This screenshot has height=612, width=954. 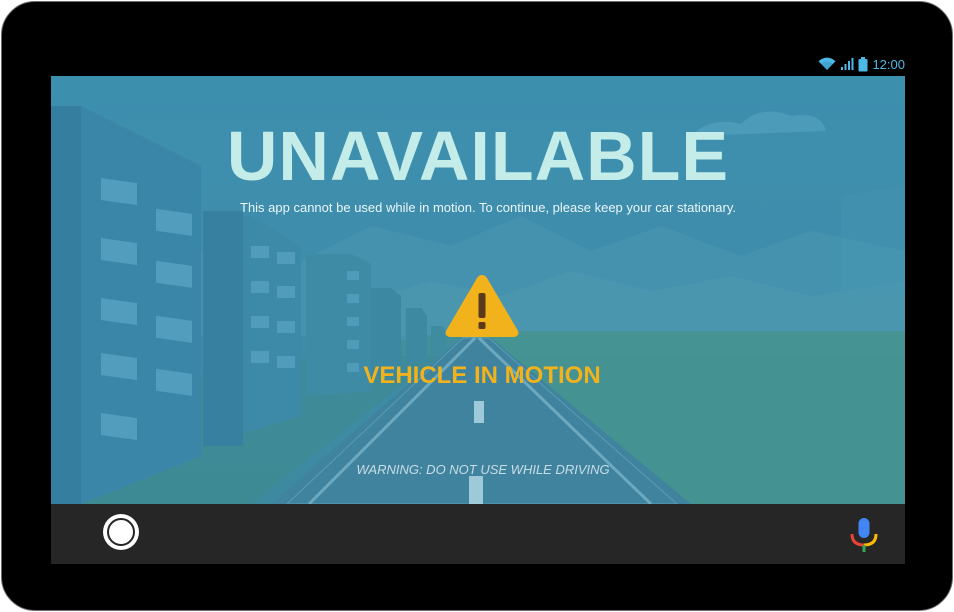 I want to click on battery-icon, so click(x=863, y=63).